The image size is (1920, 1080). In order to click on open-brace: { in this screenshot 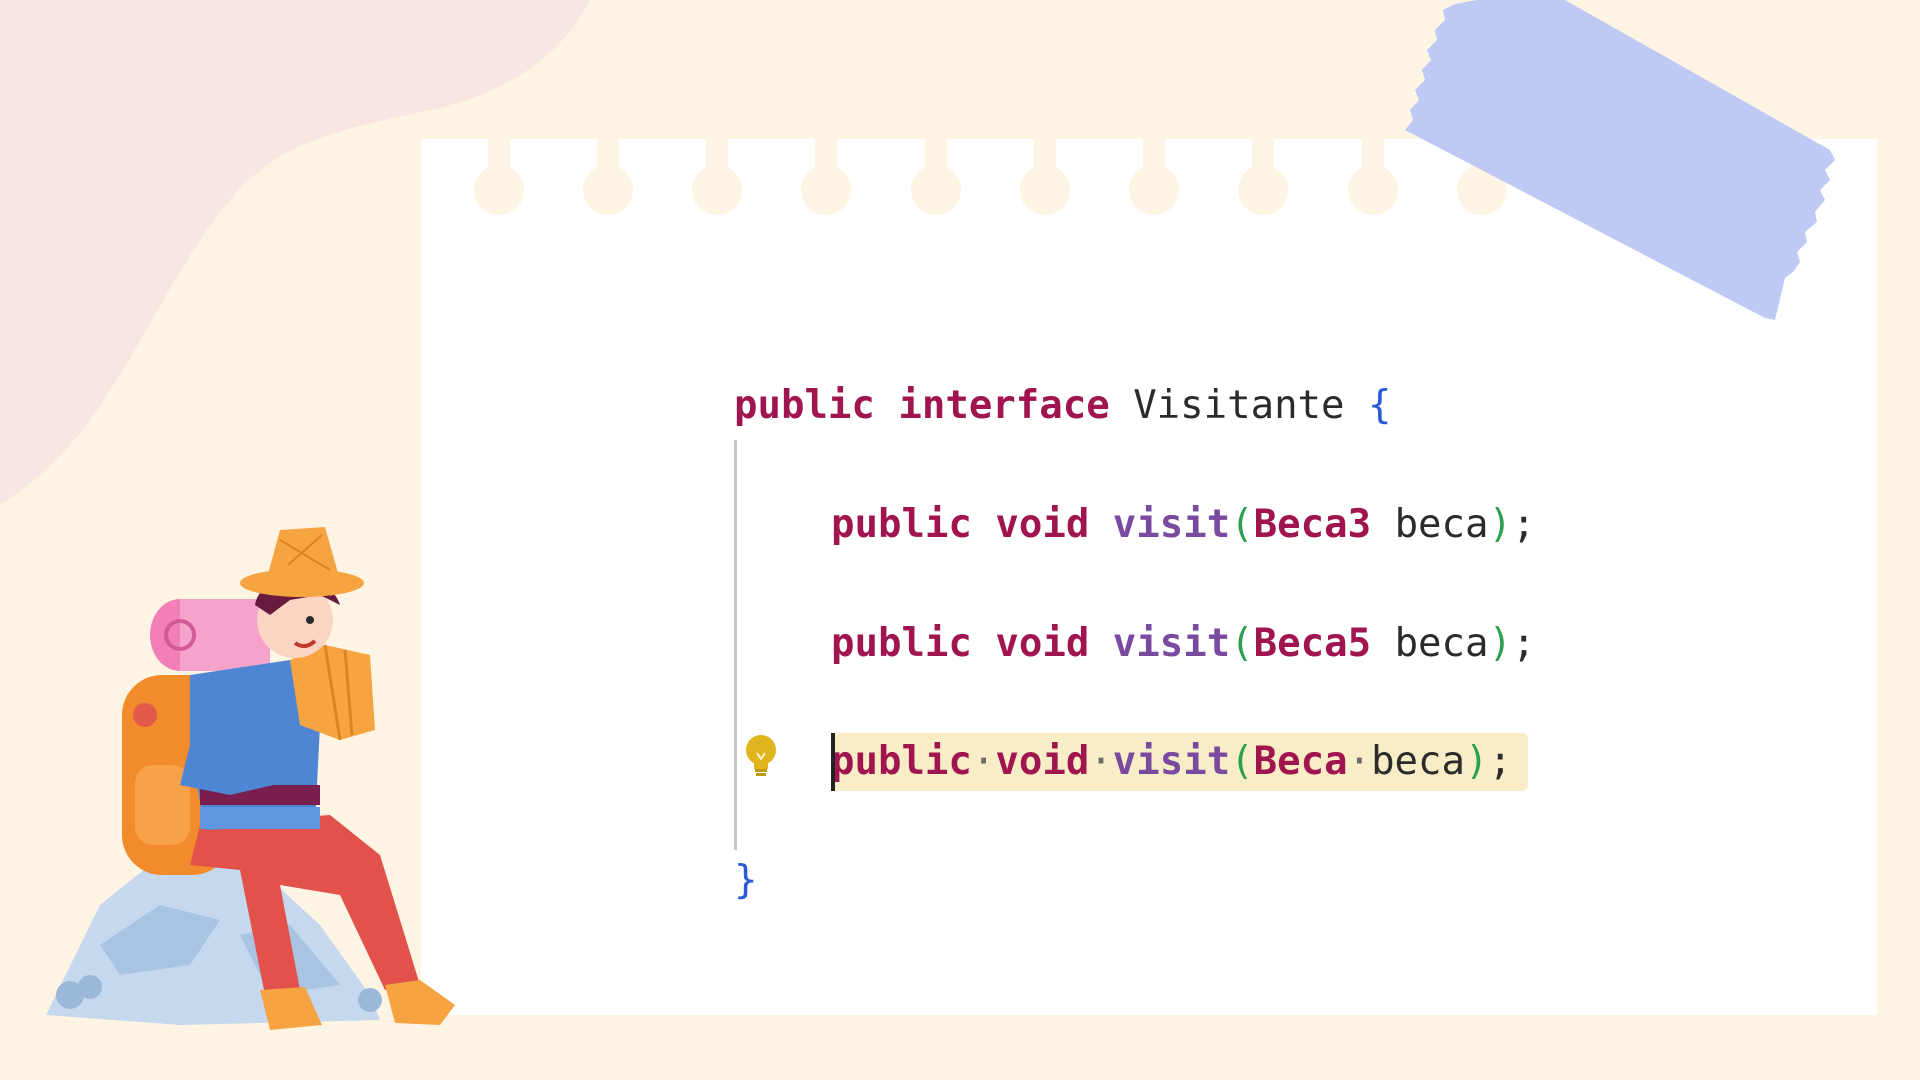, I will do `click(1380, 405)`.